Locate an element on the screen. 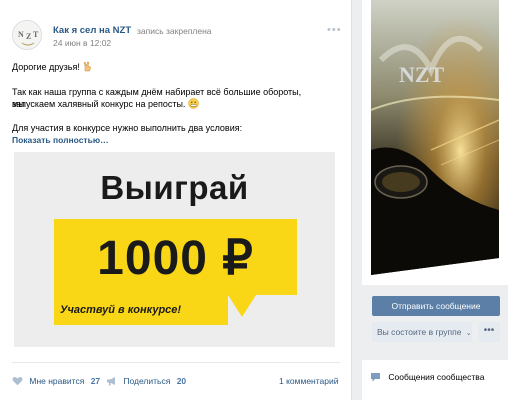 The width and height of the screenshot is (508, 400). post-date-link: 24 июн в 12:02 is located at coordinates (82, 43).